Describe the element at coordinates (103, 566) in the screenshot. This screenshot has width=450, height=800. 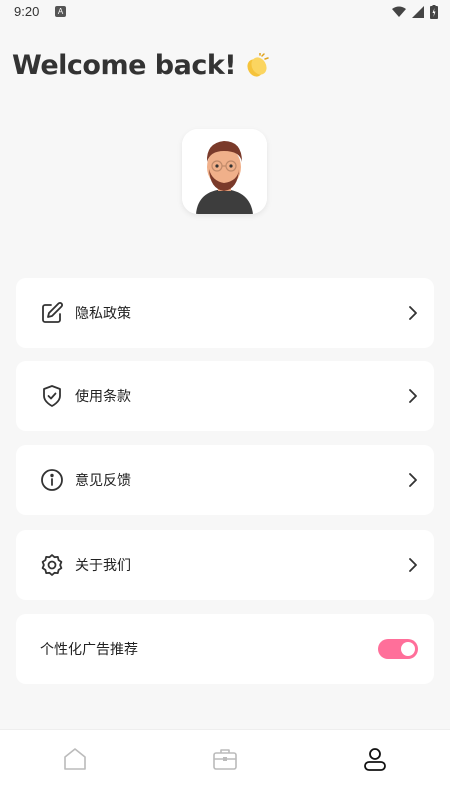
I see `menu-item-label: 关于我们` at that location.